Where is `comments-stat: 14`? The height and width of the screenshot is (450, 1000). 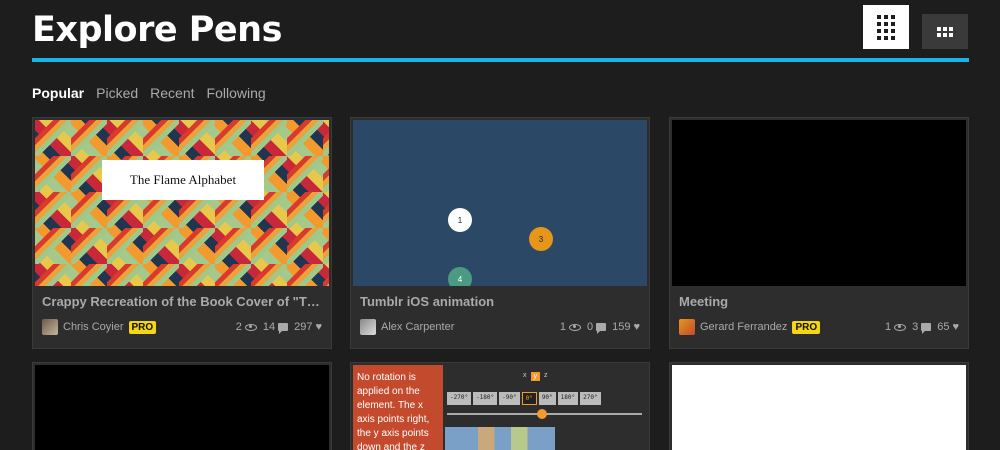
comments-stat: 14 is located at coordinates (275, 327).